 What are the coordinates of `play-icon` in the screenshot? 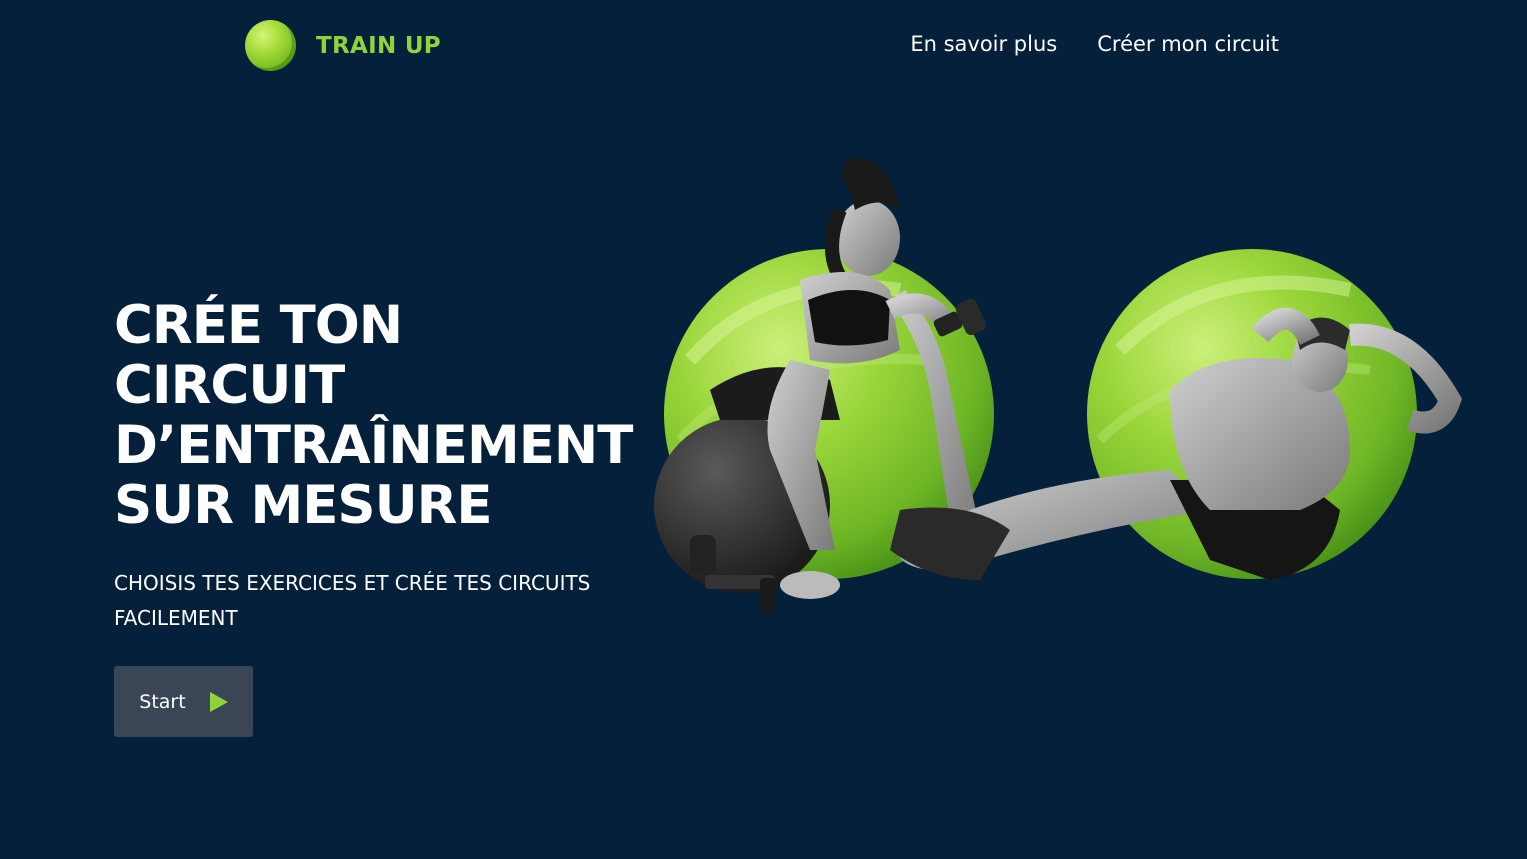 It's located at (218, 701).